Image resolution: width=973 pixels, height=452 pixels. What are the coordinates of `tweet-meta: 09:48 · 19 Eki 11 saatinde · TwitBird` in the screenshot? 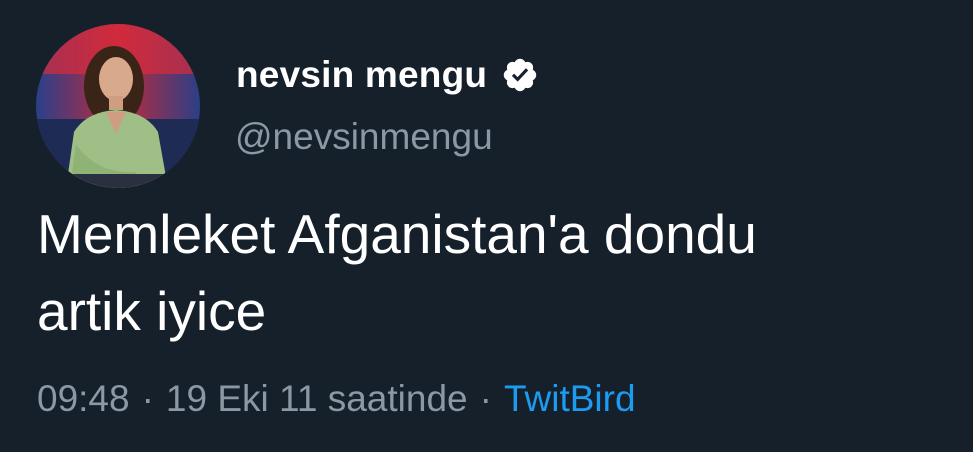 It's located at (336, 399).